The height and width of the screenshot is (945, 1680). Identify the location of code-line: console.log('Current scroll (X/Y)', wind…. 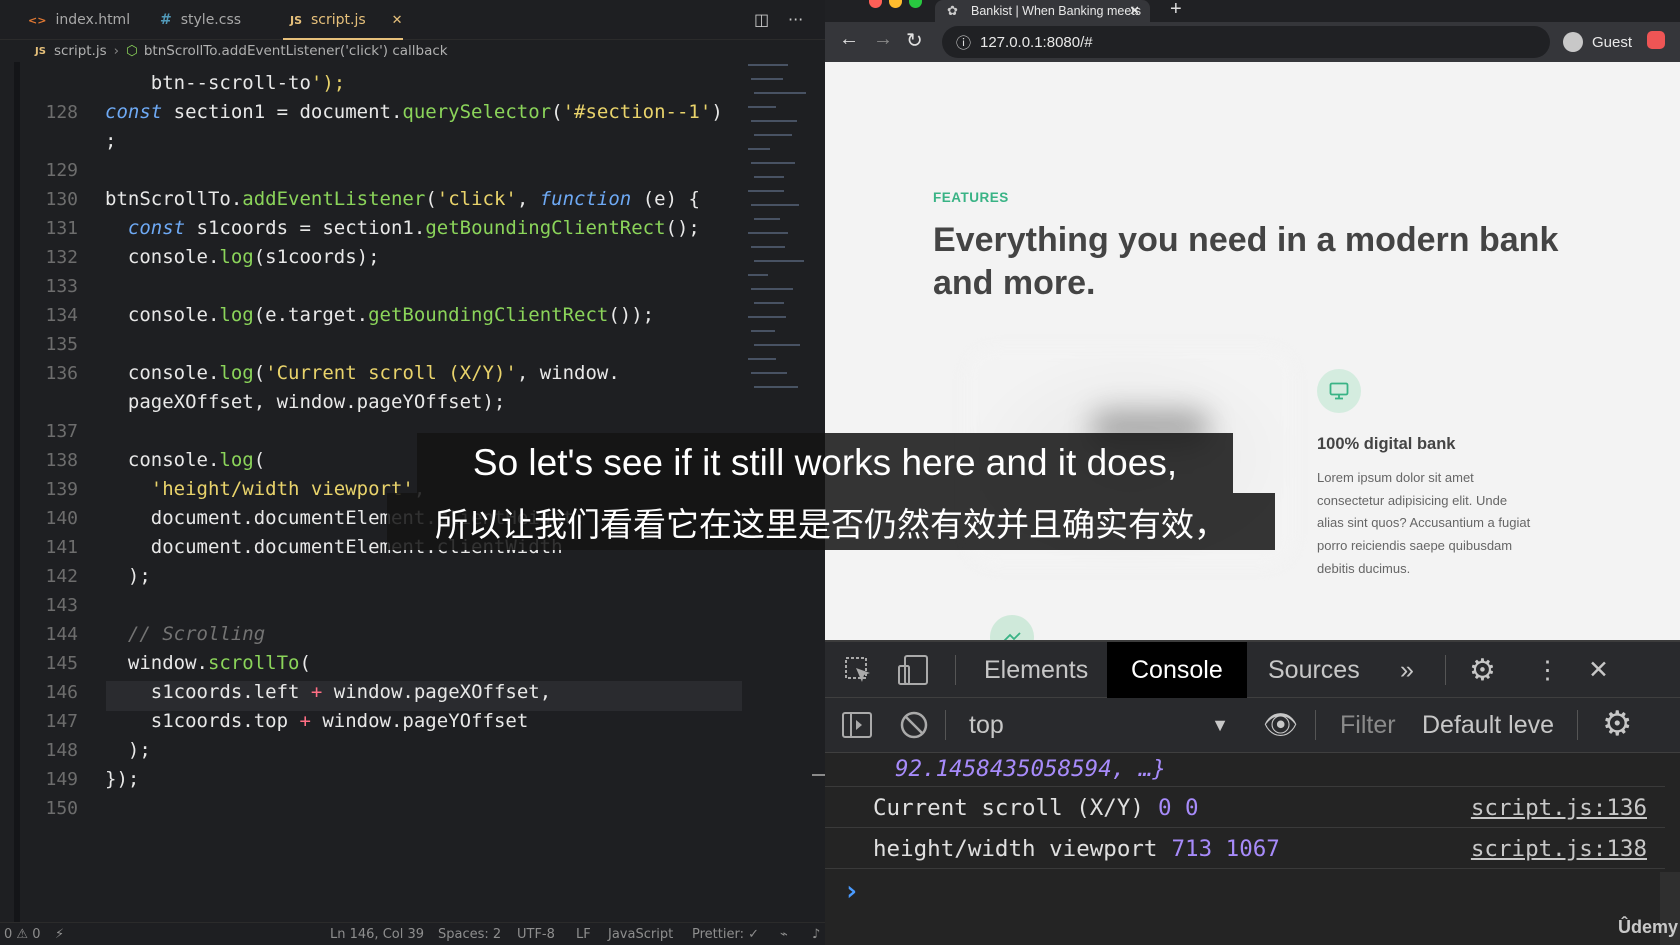
(362, 373).